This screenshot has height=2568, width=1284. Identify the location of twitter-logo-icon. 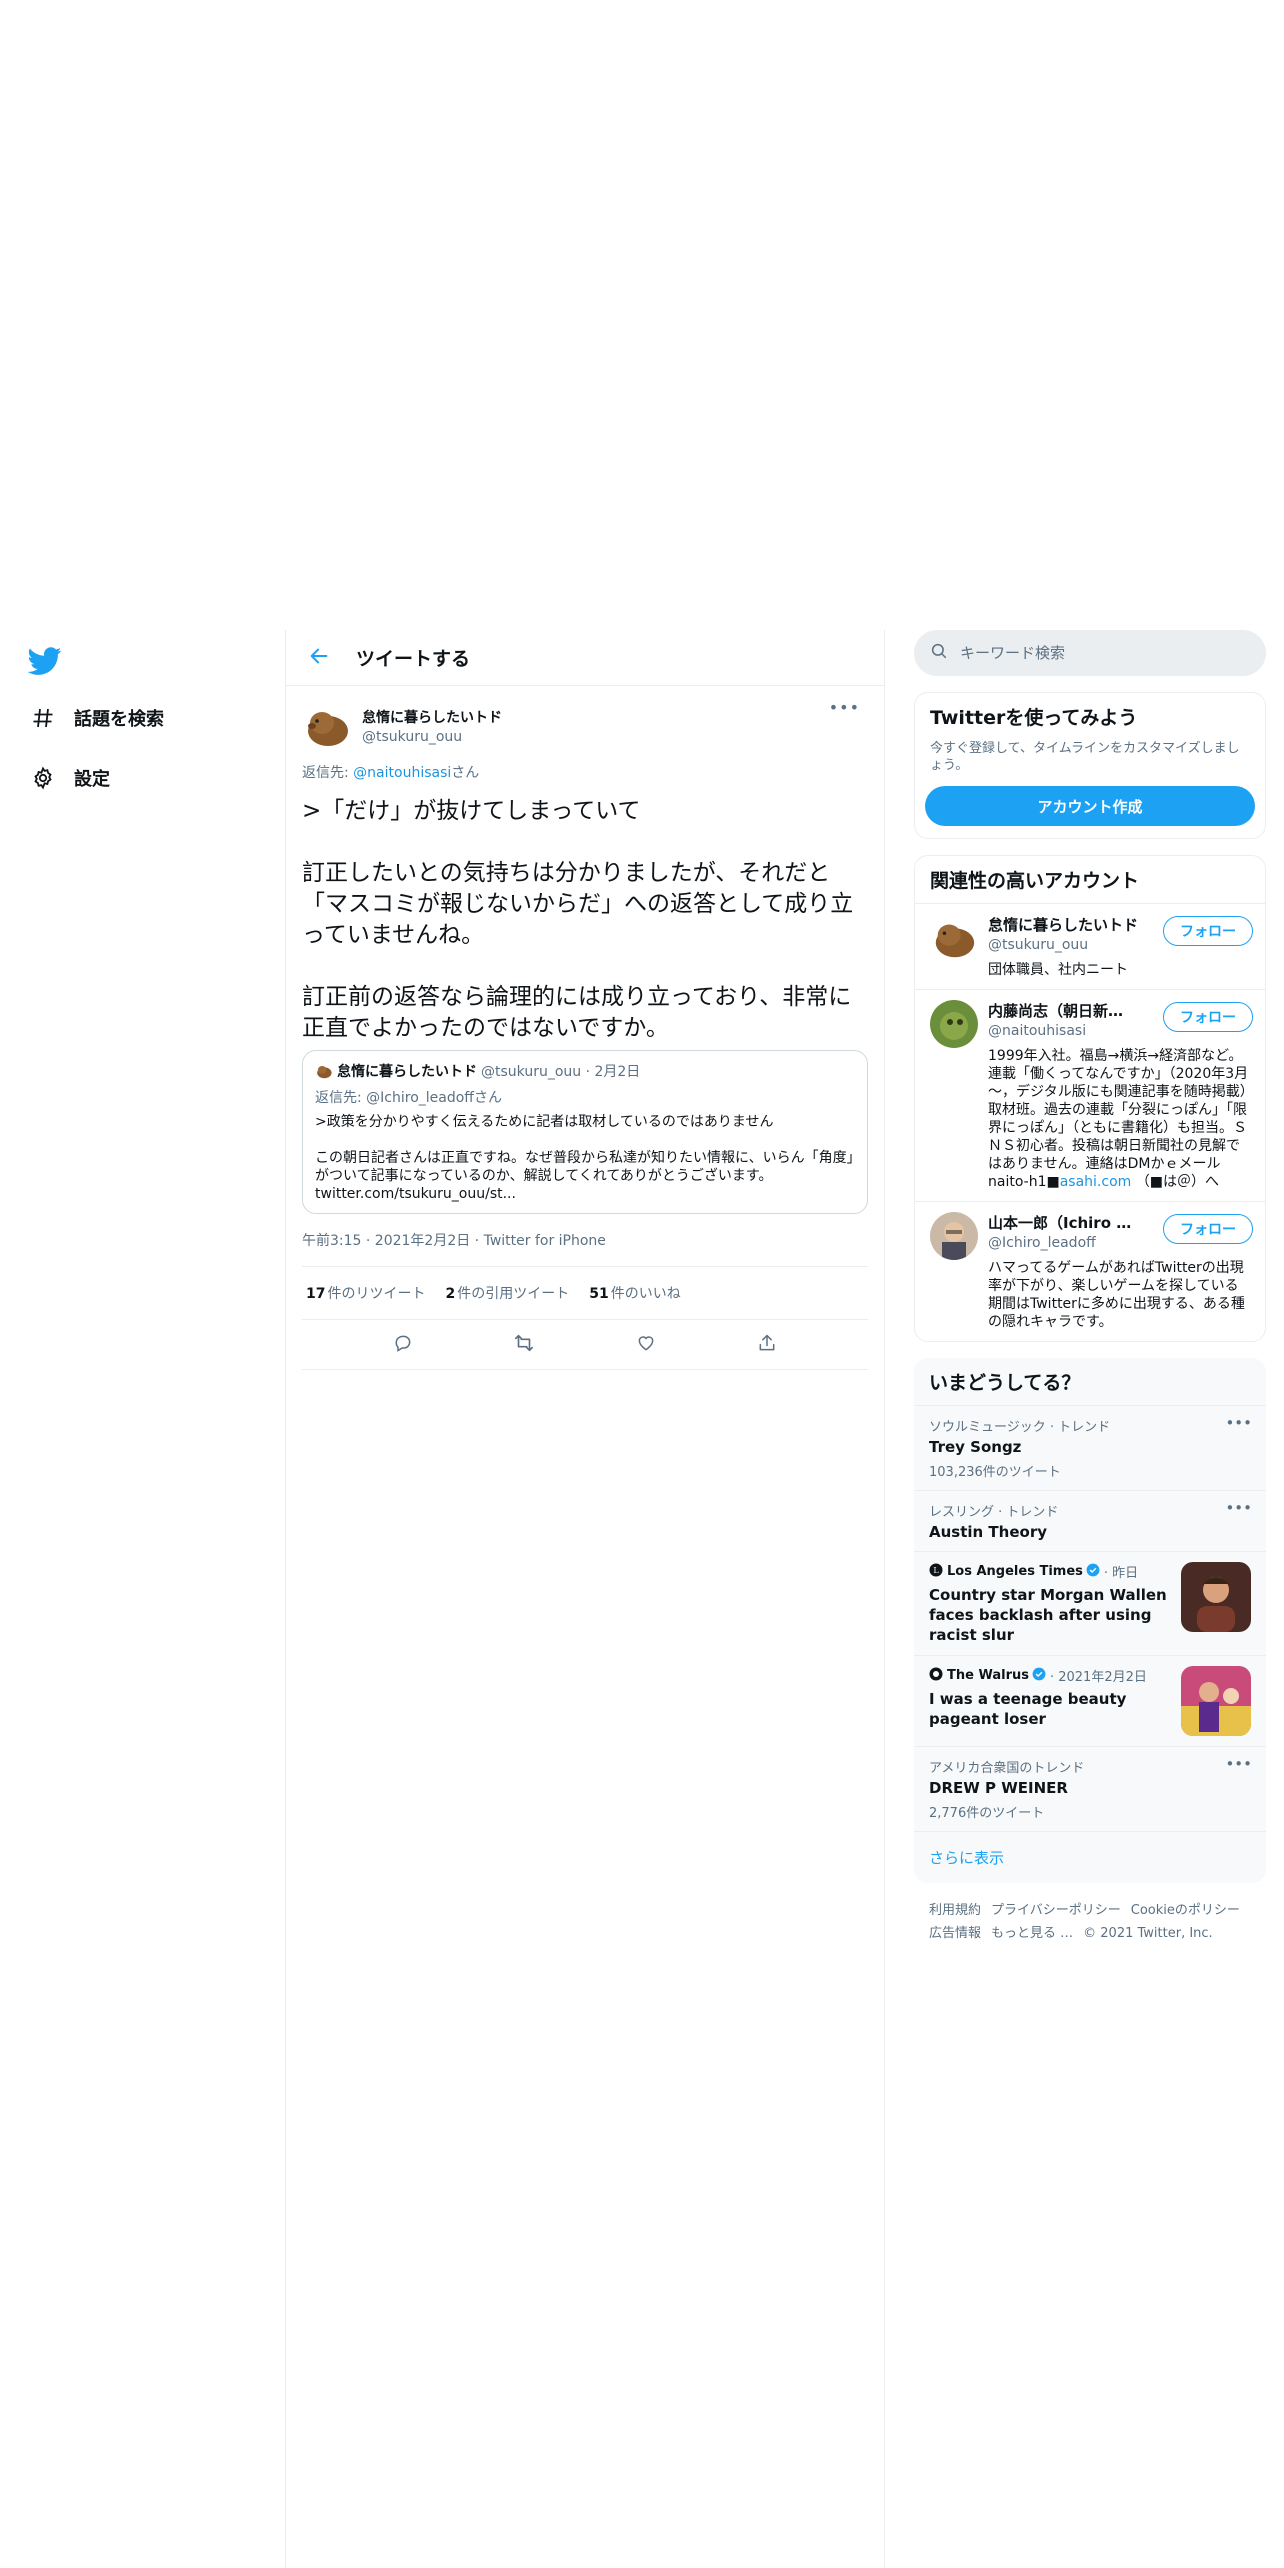
(44, 661).